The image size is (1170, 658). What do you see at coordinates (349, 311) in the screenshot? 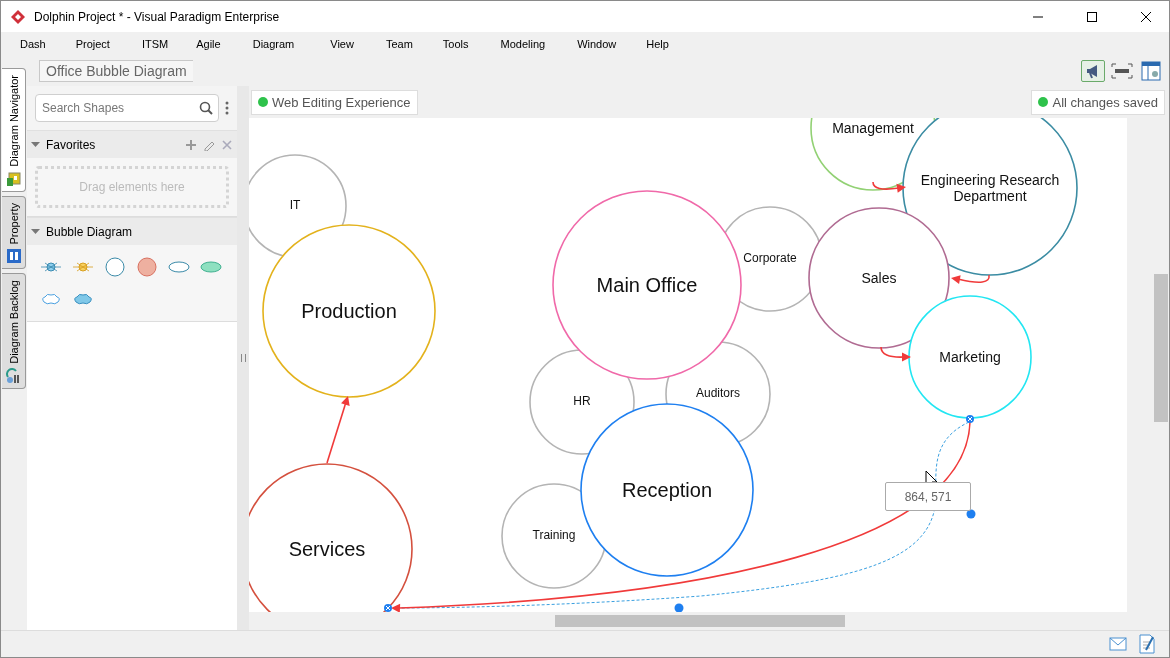
I see `bubble-label: Production` at bounding box center [349, 311].